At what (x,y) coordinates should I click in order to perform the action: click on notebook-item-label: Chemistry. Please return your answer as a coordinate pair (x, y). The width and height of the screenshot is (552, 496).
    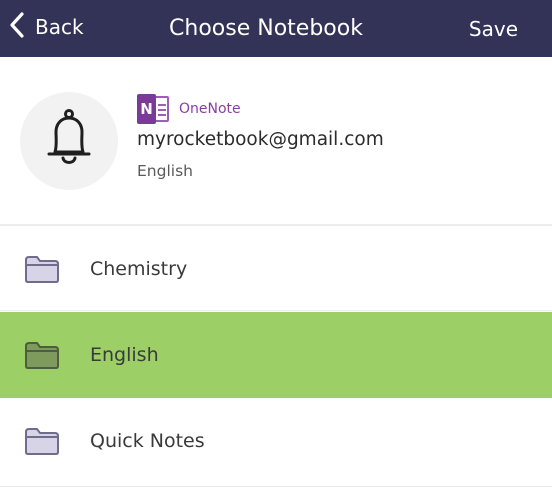
    Looking at the image, I should click on (139, 269).